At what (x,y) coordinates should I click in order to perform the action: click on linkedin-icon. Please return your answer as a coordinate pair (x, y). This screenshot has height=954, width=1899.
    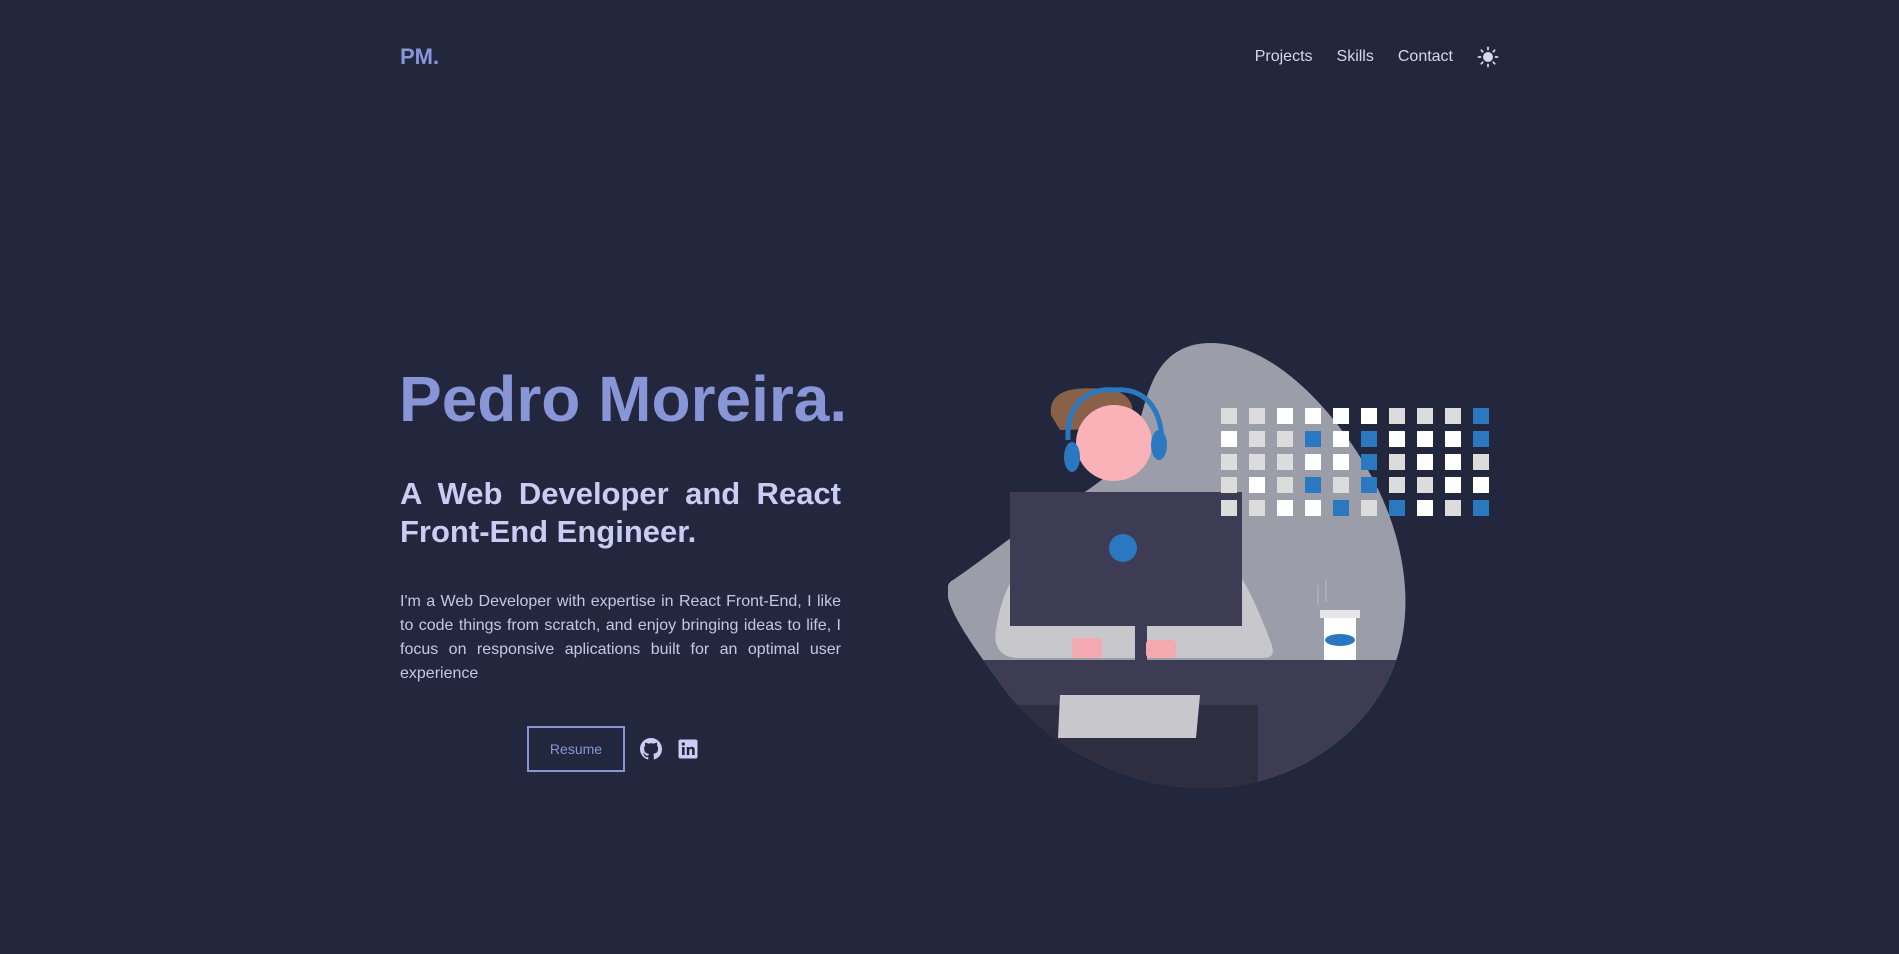
    Looking at the image, I should click on (688, 749).